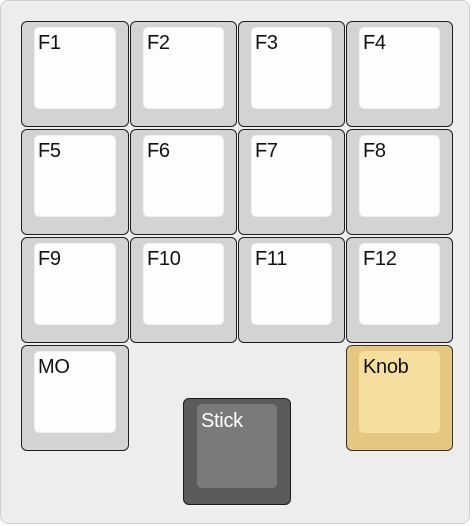 The width and height of the screenshot is (472, 526). I want to click on key-f12: F12, so click(399, 290).